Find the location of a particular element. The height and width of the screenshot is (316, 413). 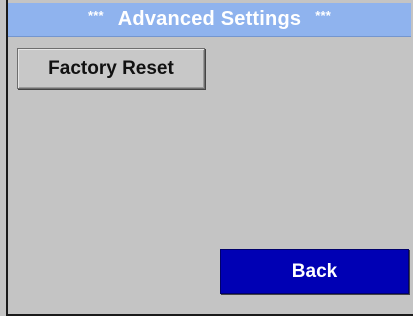

title-bar: *** Advanced Settings *** is located at coordinates (209, 20).